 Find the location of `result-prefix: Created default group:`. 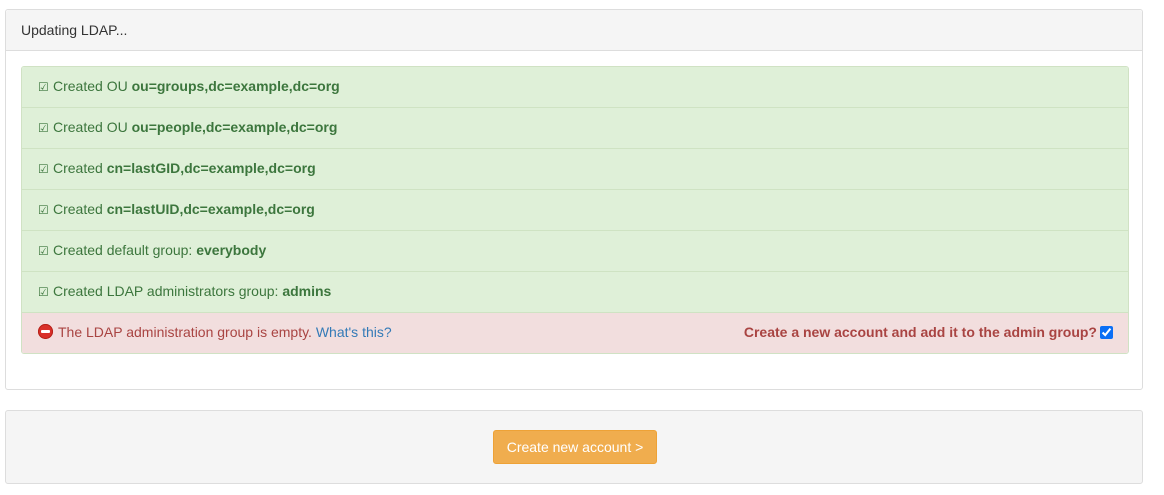

result-prefix: Created default group: is located at coordinates (125, 250).